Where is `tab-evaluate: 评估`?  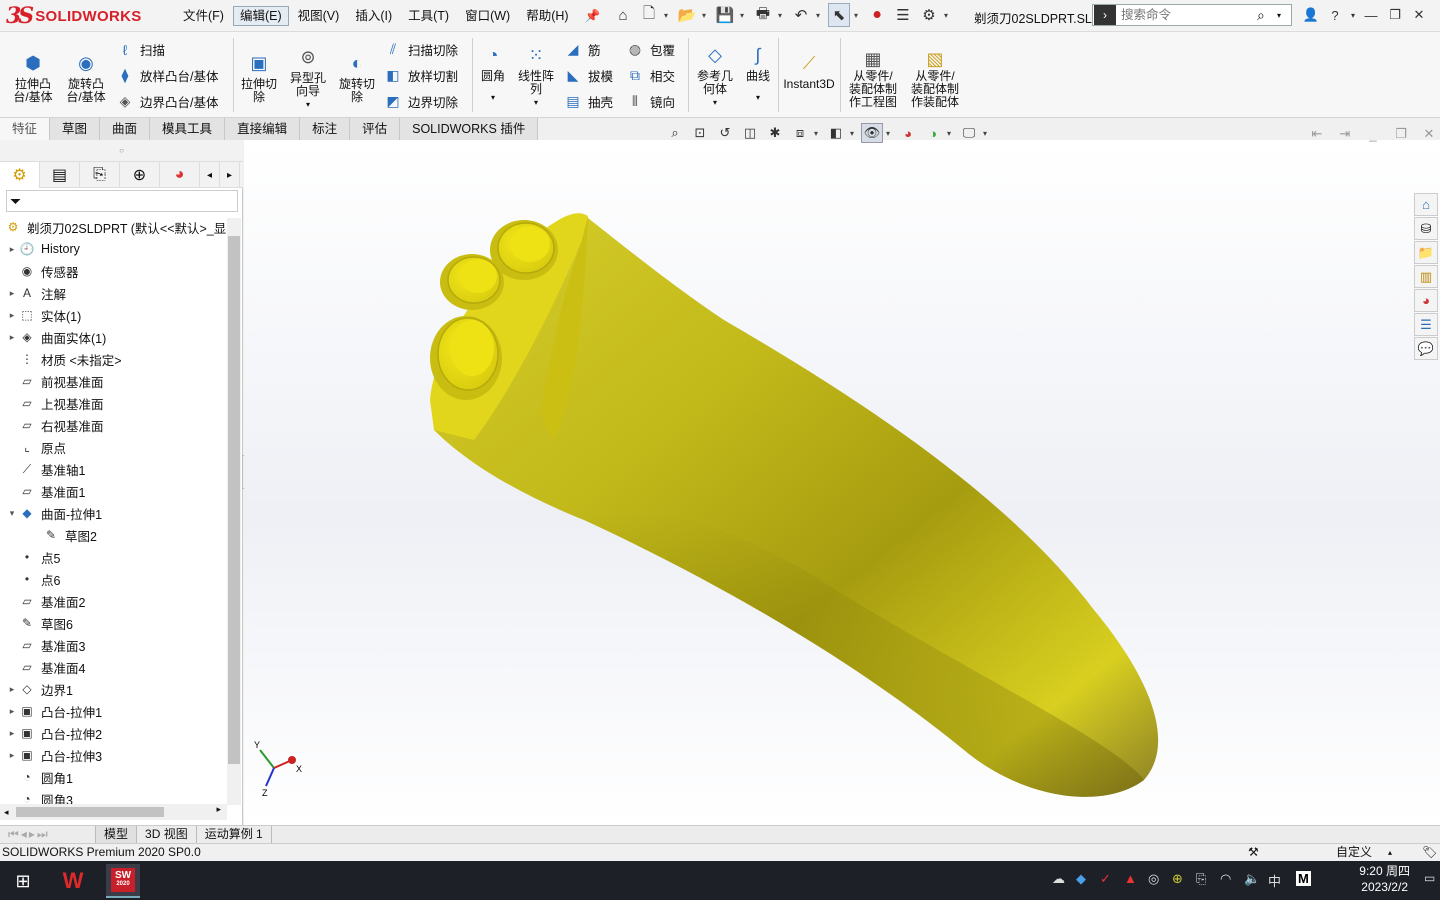
tab-evaluate: 评估 is located at coordinates (375, 129).